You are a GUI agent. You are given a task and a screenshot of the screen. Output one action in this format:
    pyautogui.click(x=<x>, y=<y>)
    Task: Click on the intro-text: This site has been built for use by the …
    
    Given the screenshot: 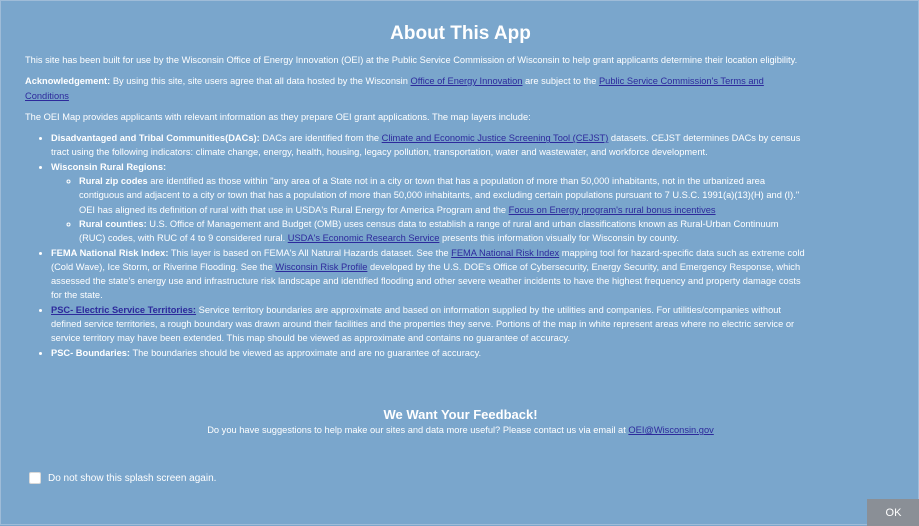 What is the action you would take?
    pyautogui.click(x=411, y=60)
    